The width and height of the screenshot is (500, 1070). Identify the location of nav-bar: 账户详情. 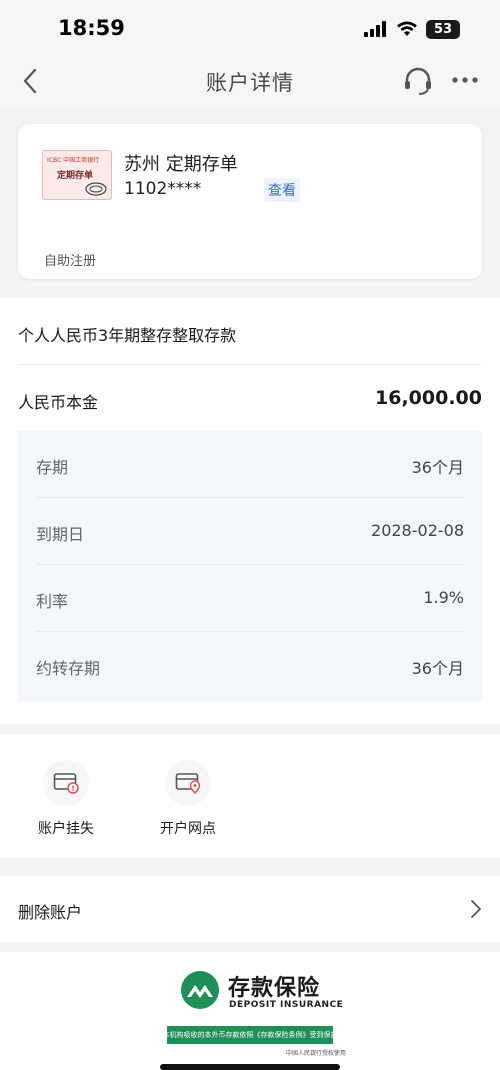
(250, 82).